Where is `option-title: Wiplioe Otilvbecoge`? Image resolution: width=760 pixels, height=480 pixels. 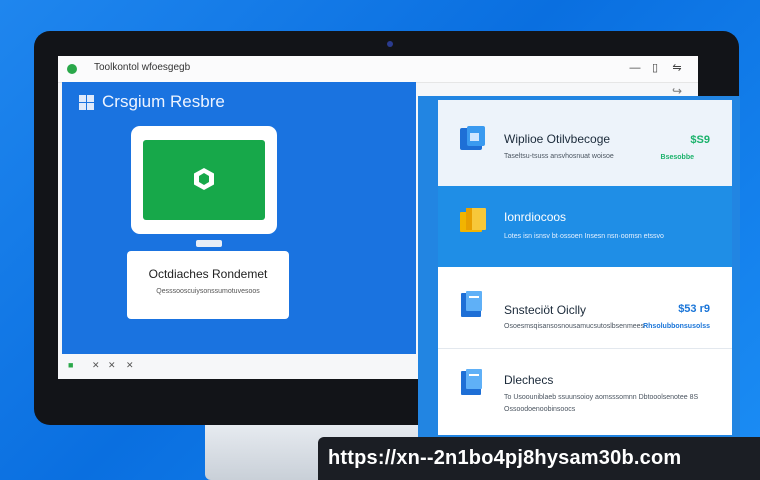
option-title: Wiplioe Otilvbecoge is located at coordinates (557, 139).